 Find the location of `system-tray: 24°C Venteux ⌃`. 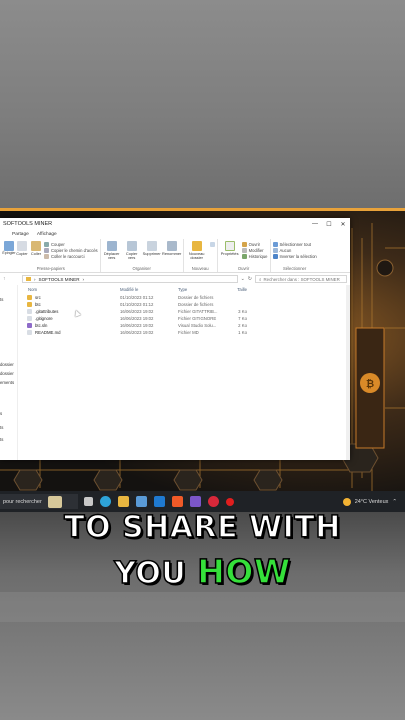

system-tray: 24°C Venteux ⌃ is located at coordinates (373, 501).